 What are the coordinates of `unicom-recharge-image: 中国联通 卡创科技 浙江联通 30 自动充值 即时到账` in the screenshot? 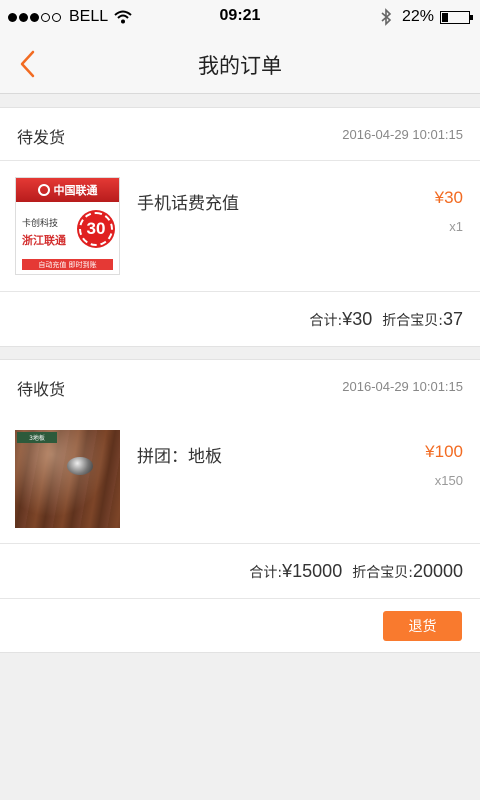 It's located at (67, 226).